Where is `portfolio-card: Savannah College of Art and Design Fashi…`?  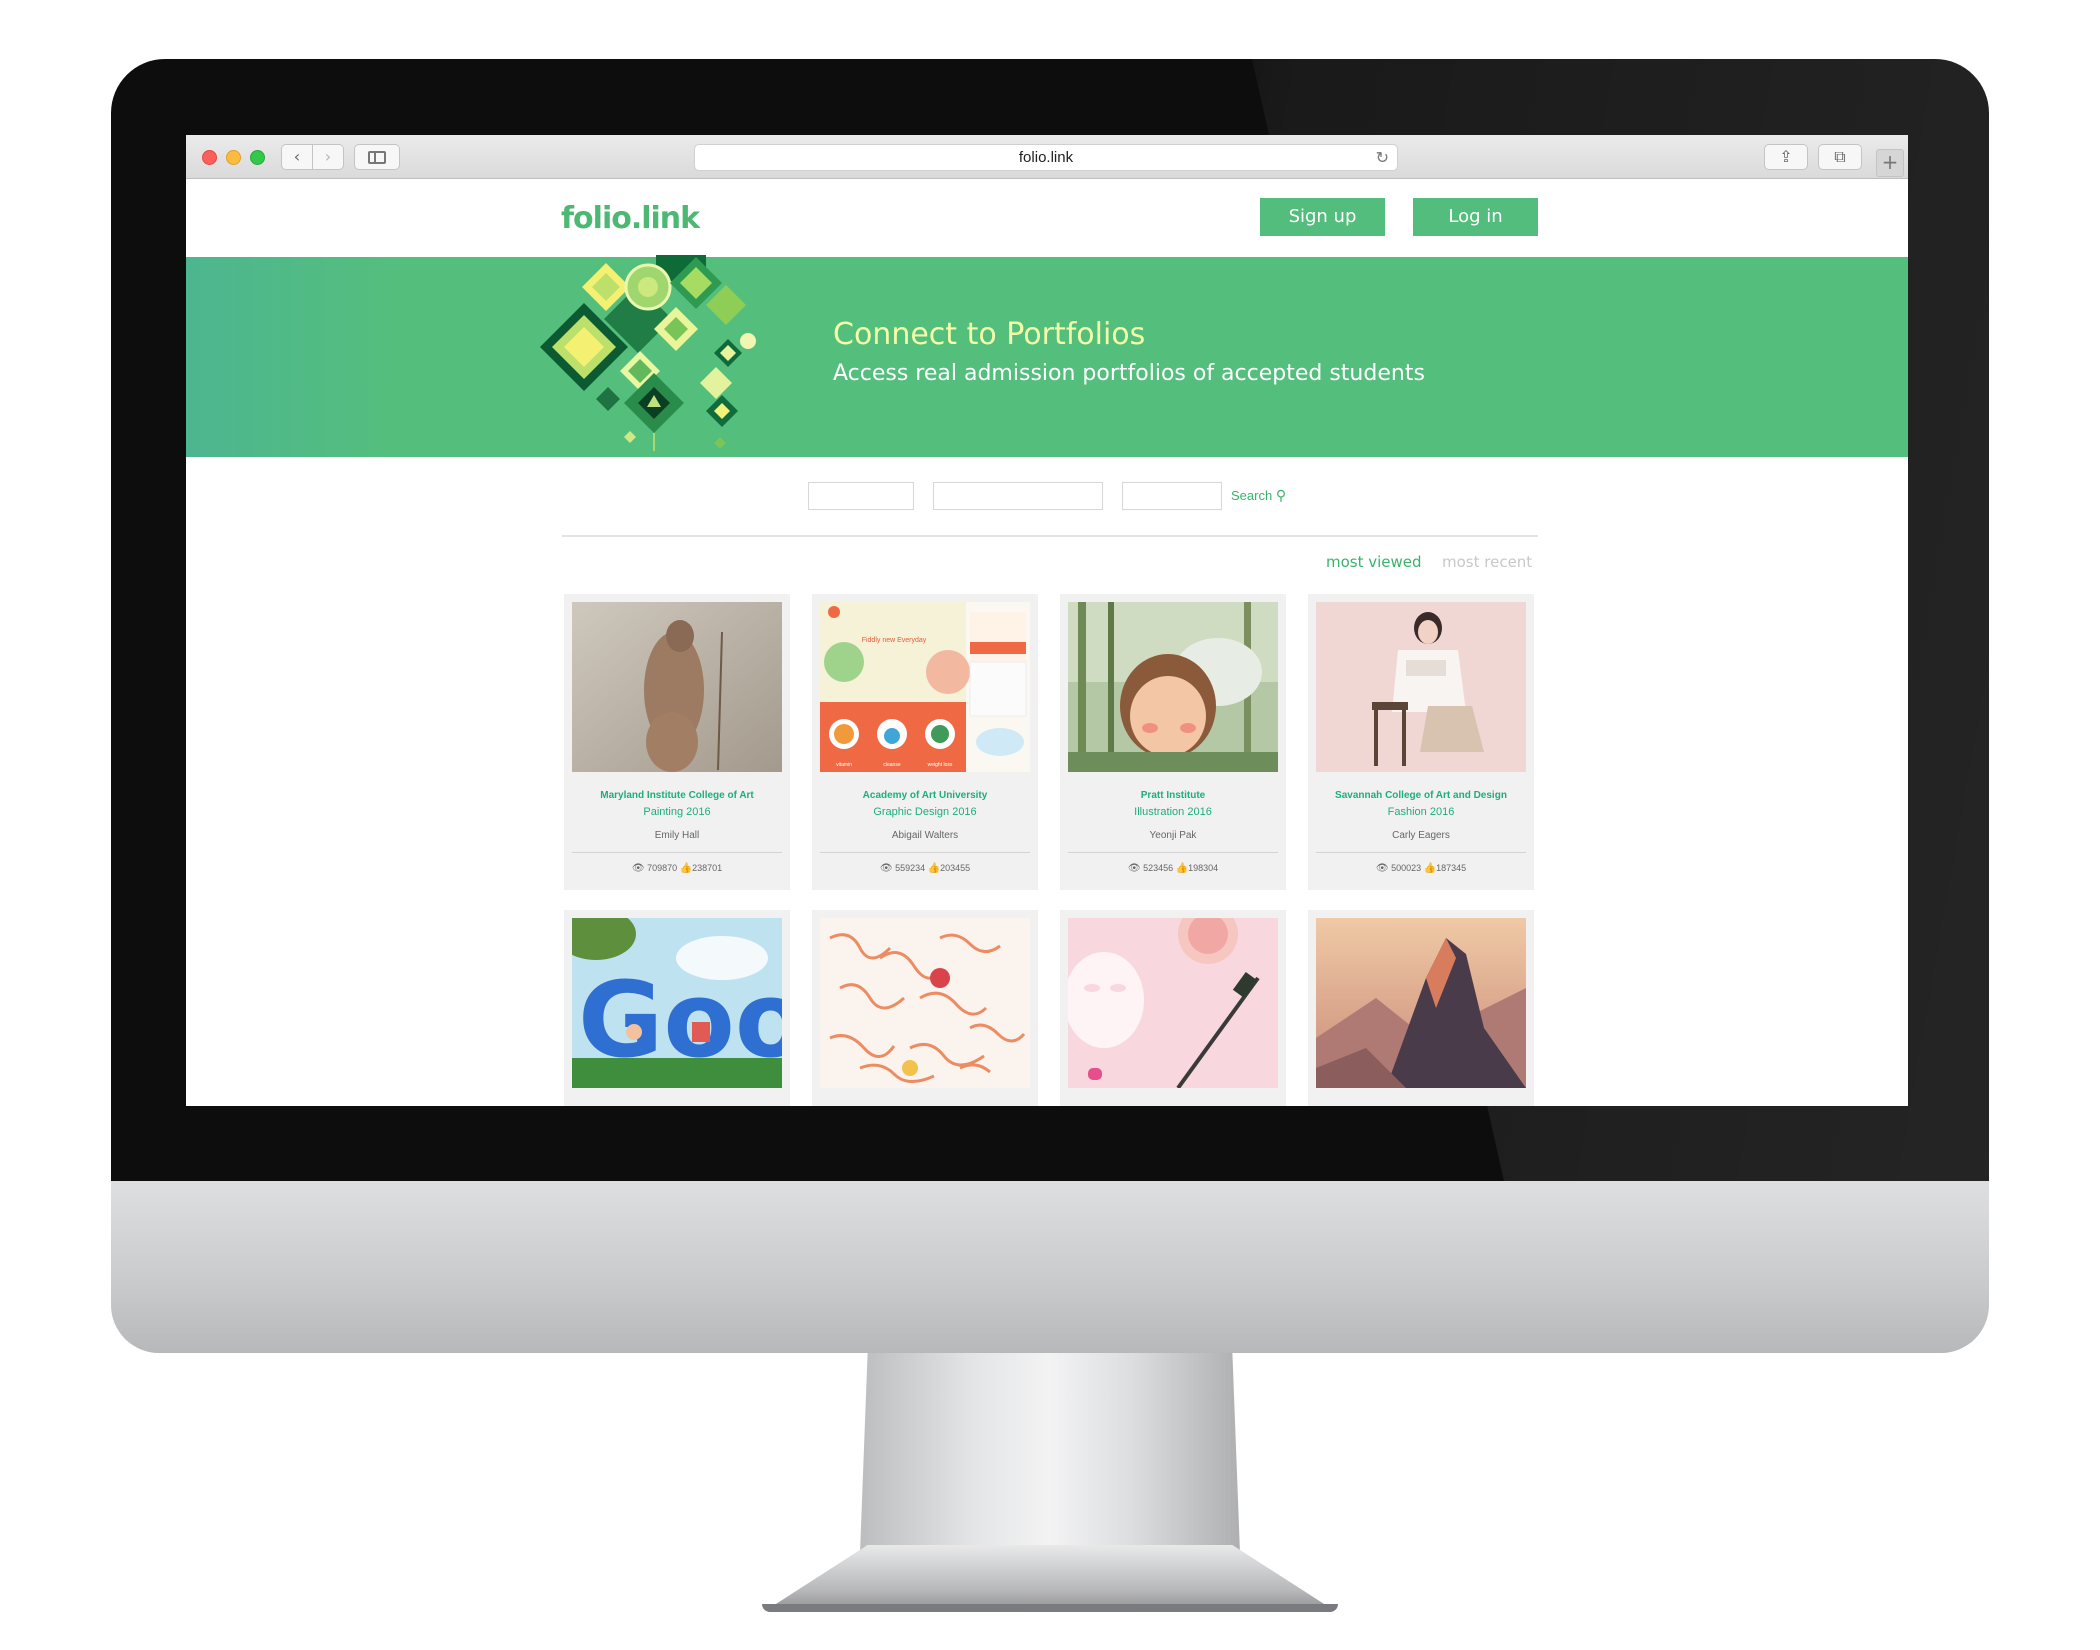
portfolio-card: Savannah College of Art and Design Fashi… is located at coordinates (1421, 742).